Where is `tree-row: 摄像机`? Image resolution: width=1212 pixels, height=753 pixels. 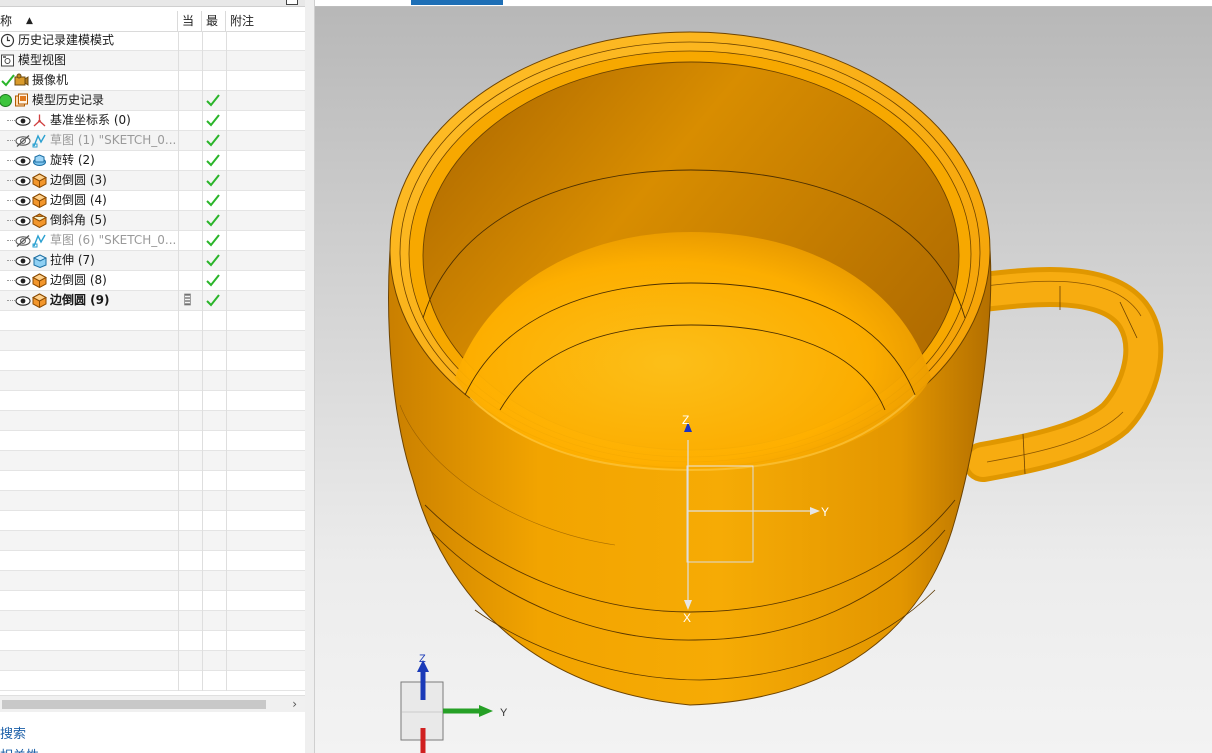
tree-row: 摄像机 is located at coordinates (152, 81).